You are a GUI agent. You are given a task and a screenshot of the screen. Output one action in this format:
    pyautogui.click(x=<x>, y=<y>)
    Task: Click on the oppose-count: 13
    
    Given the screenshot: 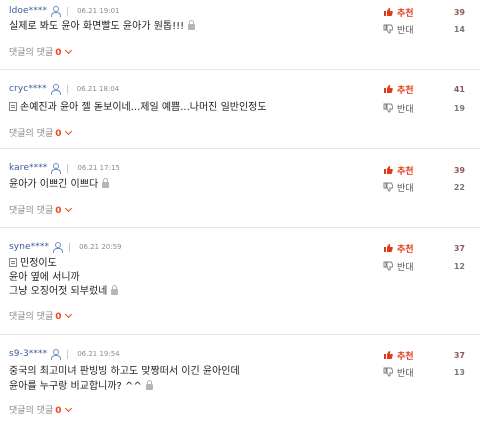 What is the action you would take?
    pyautogui.click(x=459, y=372)
    